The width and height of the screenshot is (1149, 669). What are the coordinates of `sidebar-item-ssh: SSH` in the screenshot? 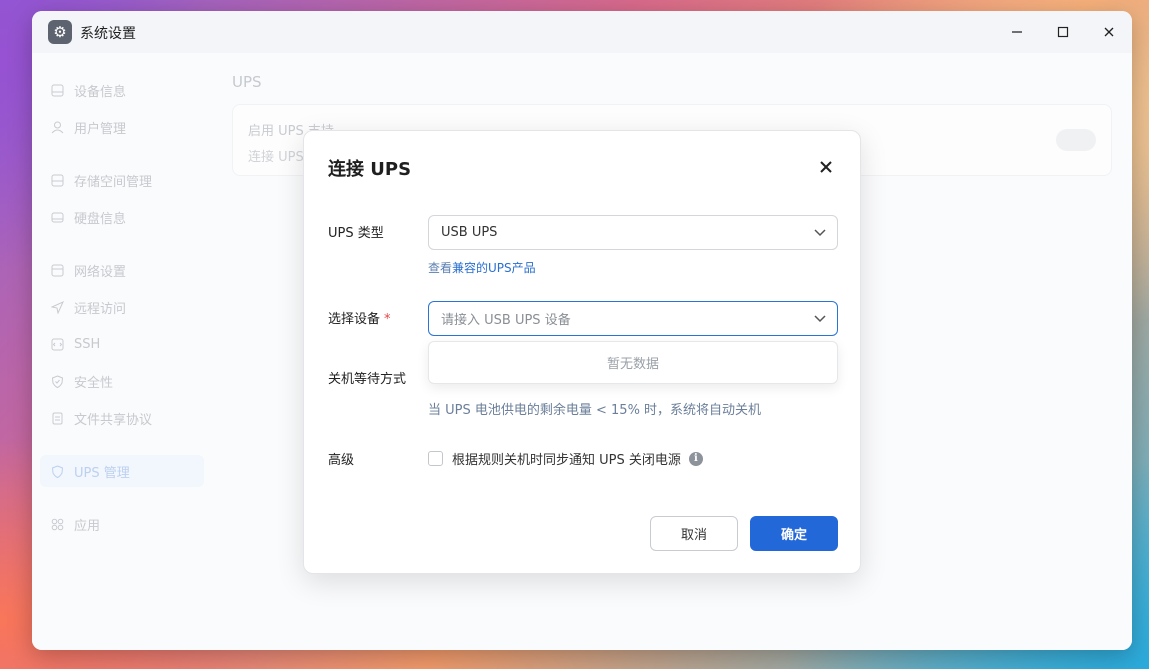 It's located at (122, 344).